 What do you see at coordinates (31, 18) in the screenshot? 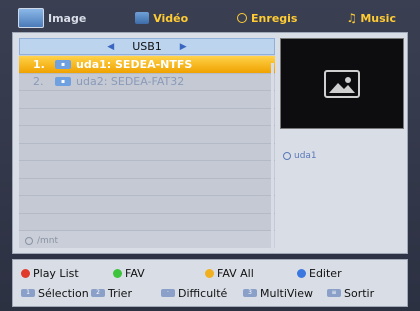
I see `image-icon` at bounding box center [31, 18].